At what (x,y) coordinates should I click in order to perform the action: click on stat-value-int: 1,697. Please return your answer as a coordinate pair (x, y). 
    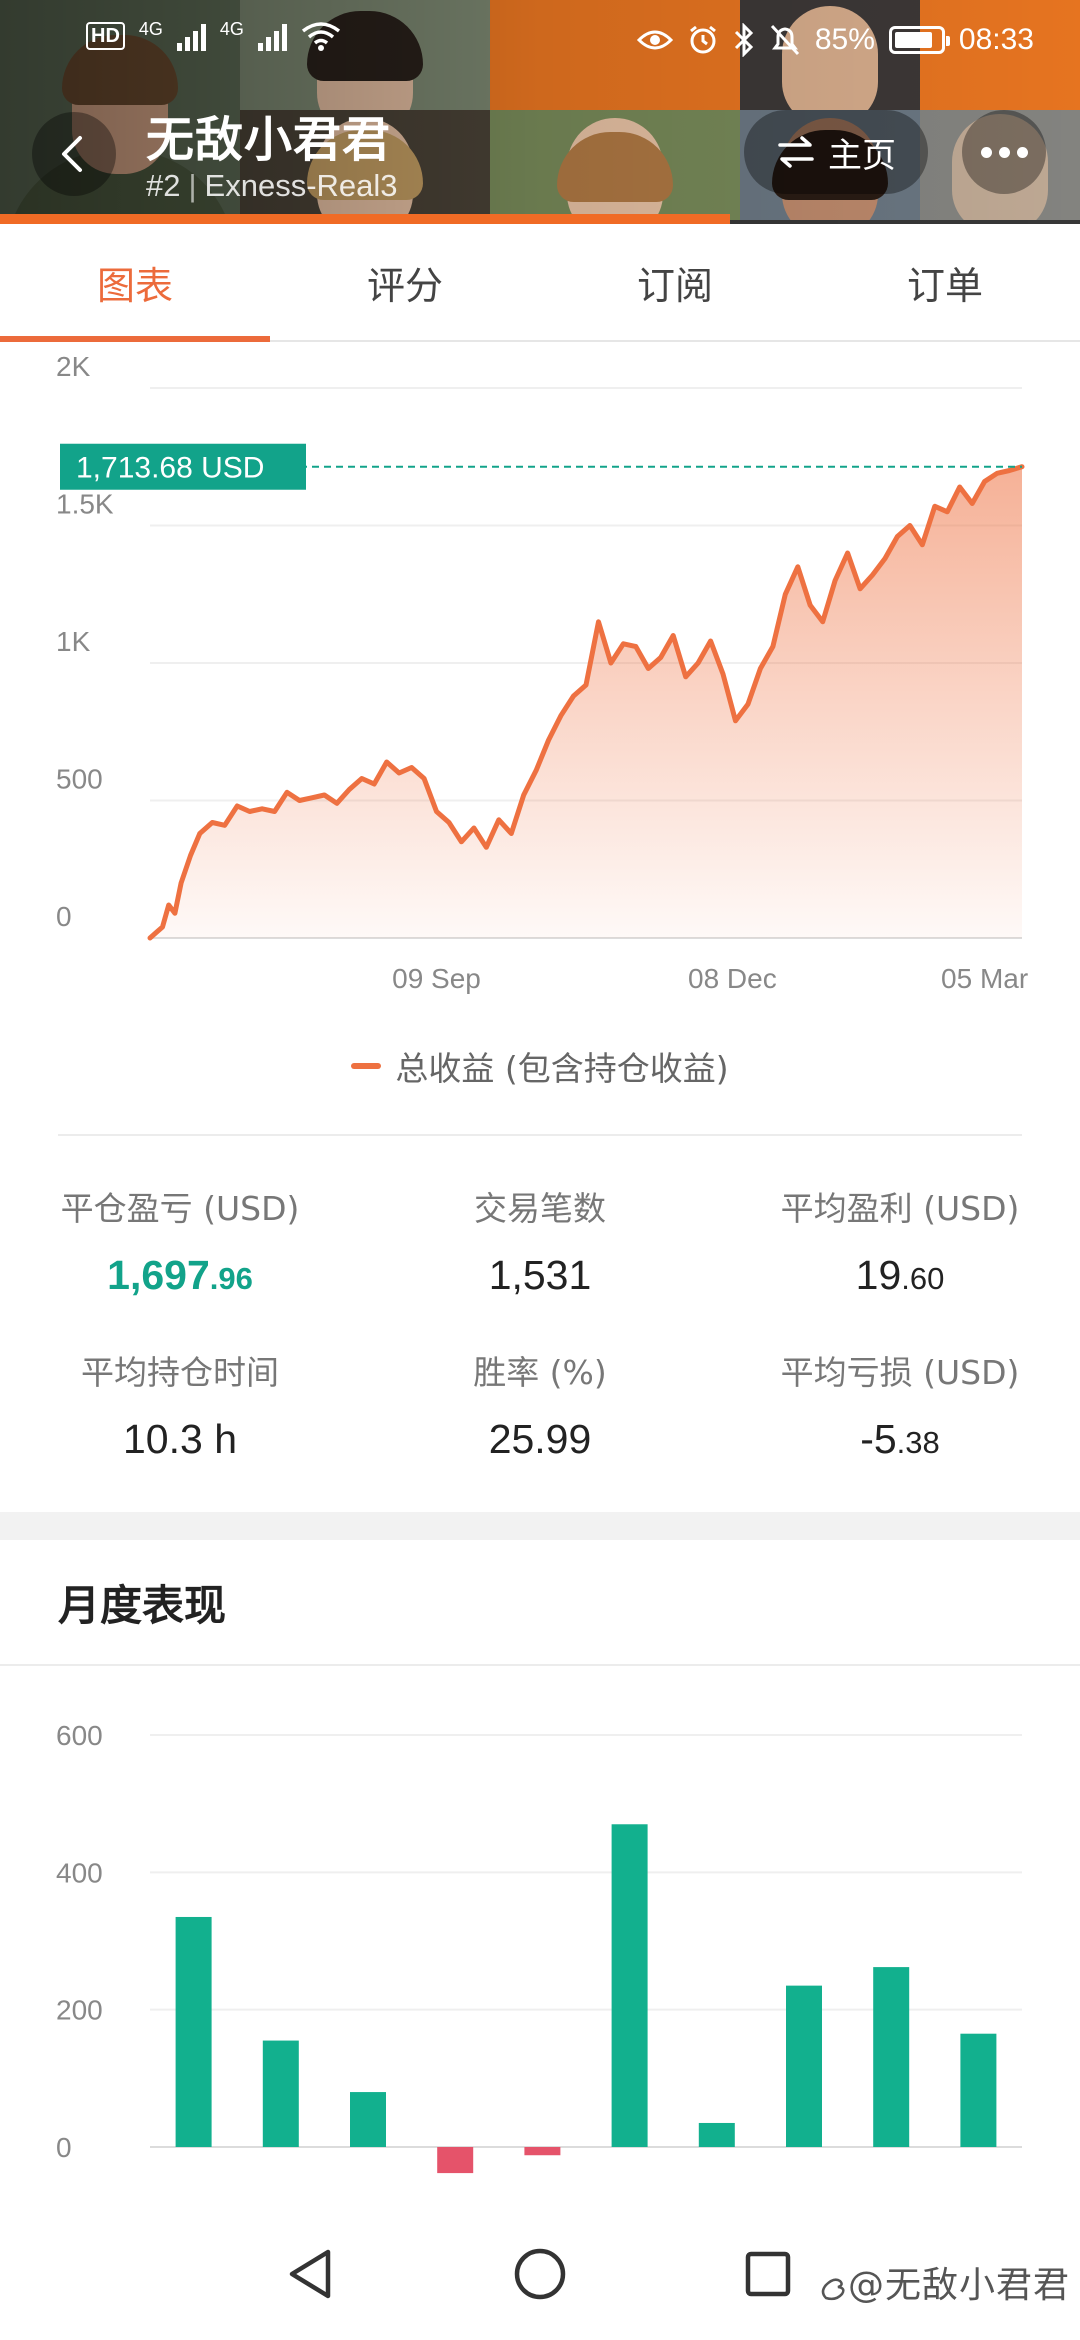
    Looking at the image, I should click on (158, 1275).